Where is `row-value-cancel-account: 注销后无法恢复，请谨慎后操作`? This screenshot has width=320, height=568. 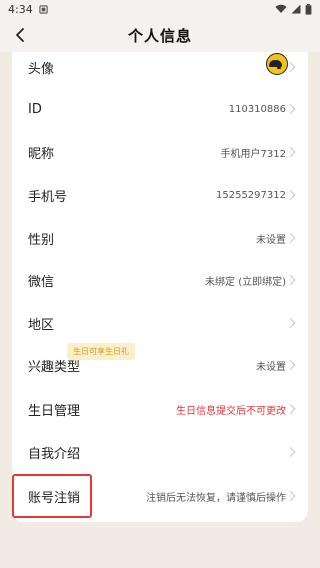 row-value-cancel-account: 注销后无法恢复，请谨慎后操作 is located at coordinates (216, 498).